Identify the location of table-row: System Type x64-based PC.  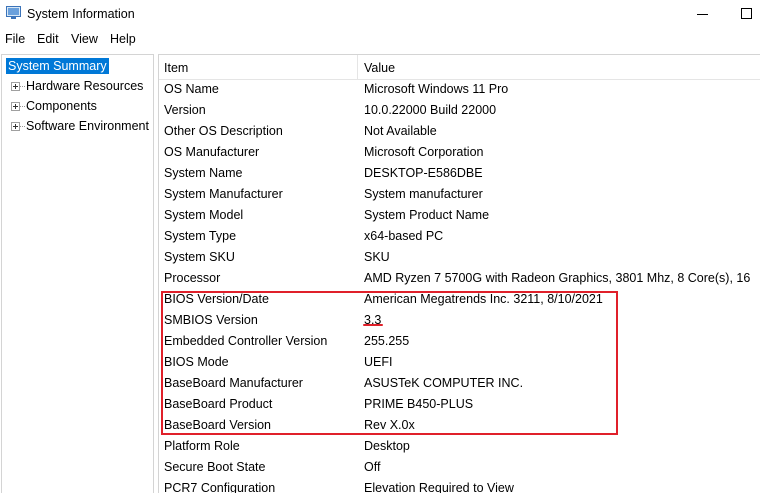
(459, 237).